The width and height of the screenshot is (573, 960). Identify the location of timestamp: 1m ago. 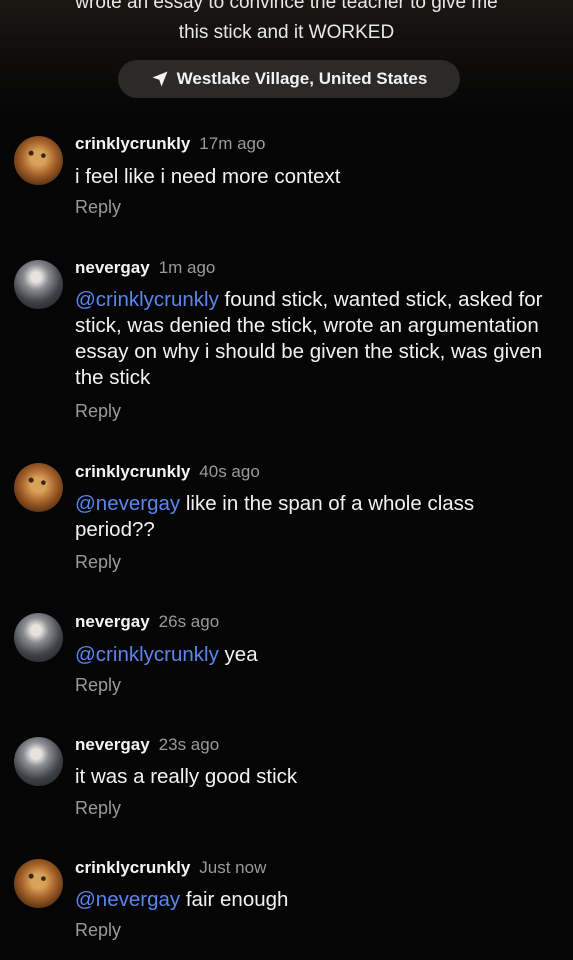
(187, 267).